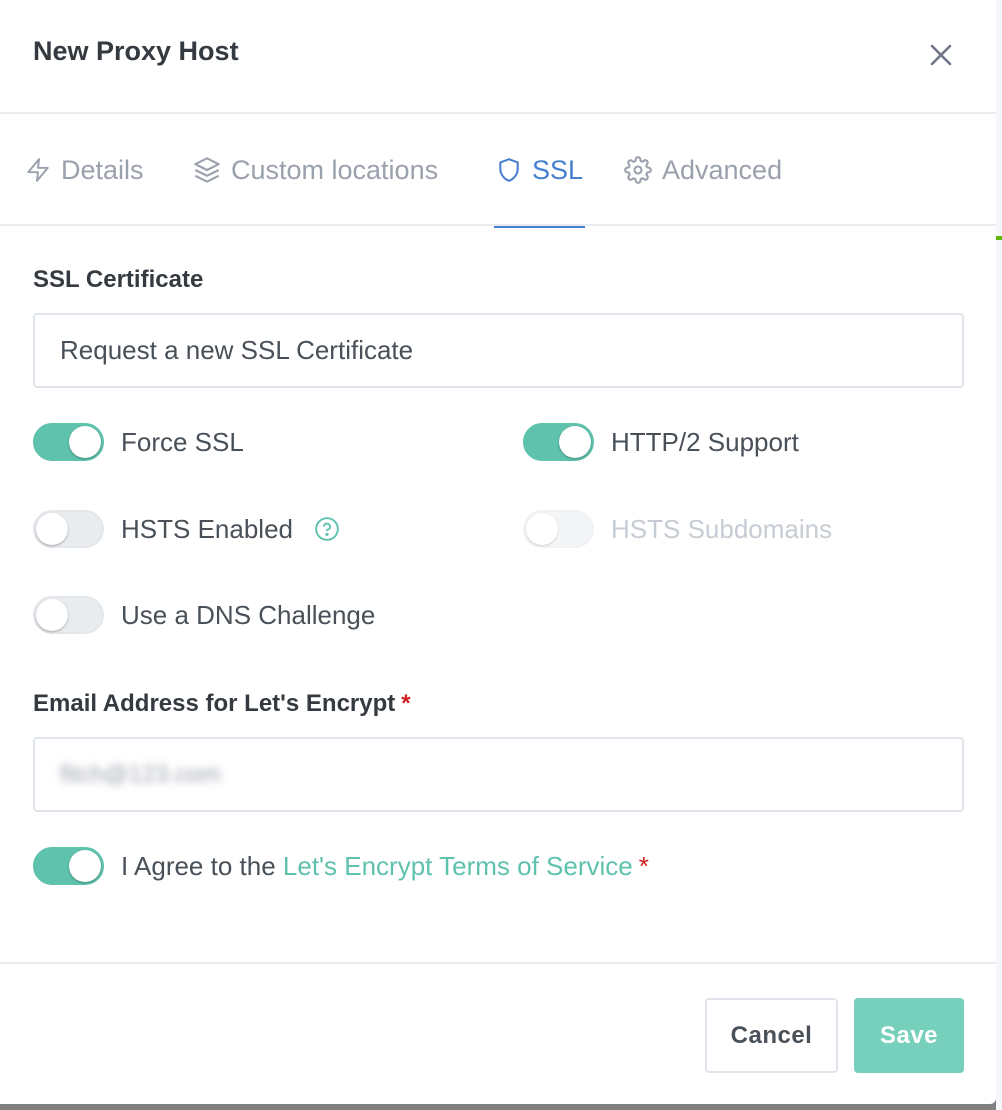 The image size is (1002, 1110). What do you see at coordinates (722, 528) in the screenshot?
I see `hsts-subdomains-label: HSTS Subdomains` at bounding box center [722, 528].